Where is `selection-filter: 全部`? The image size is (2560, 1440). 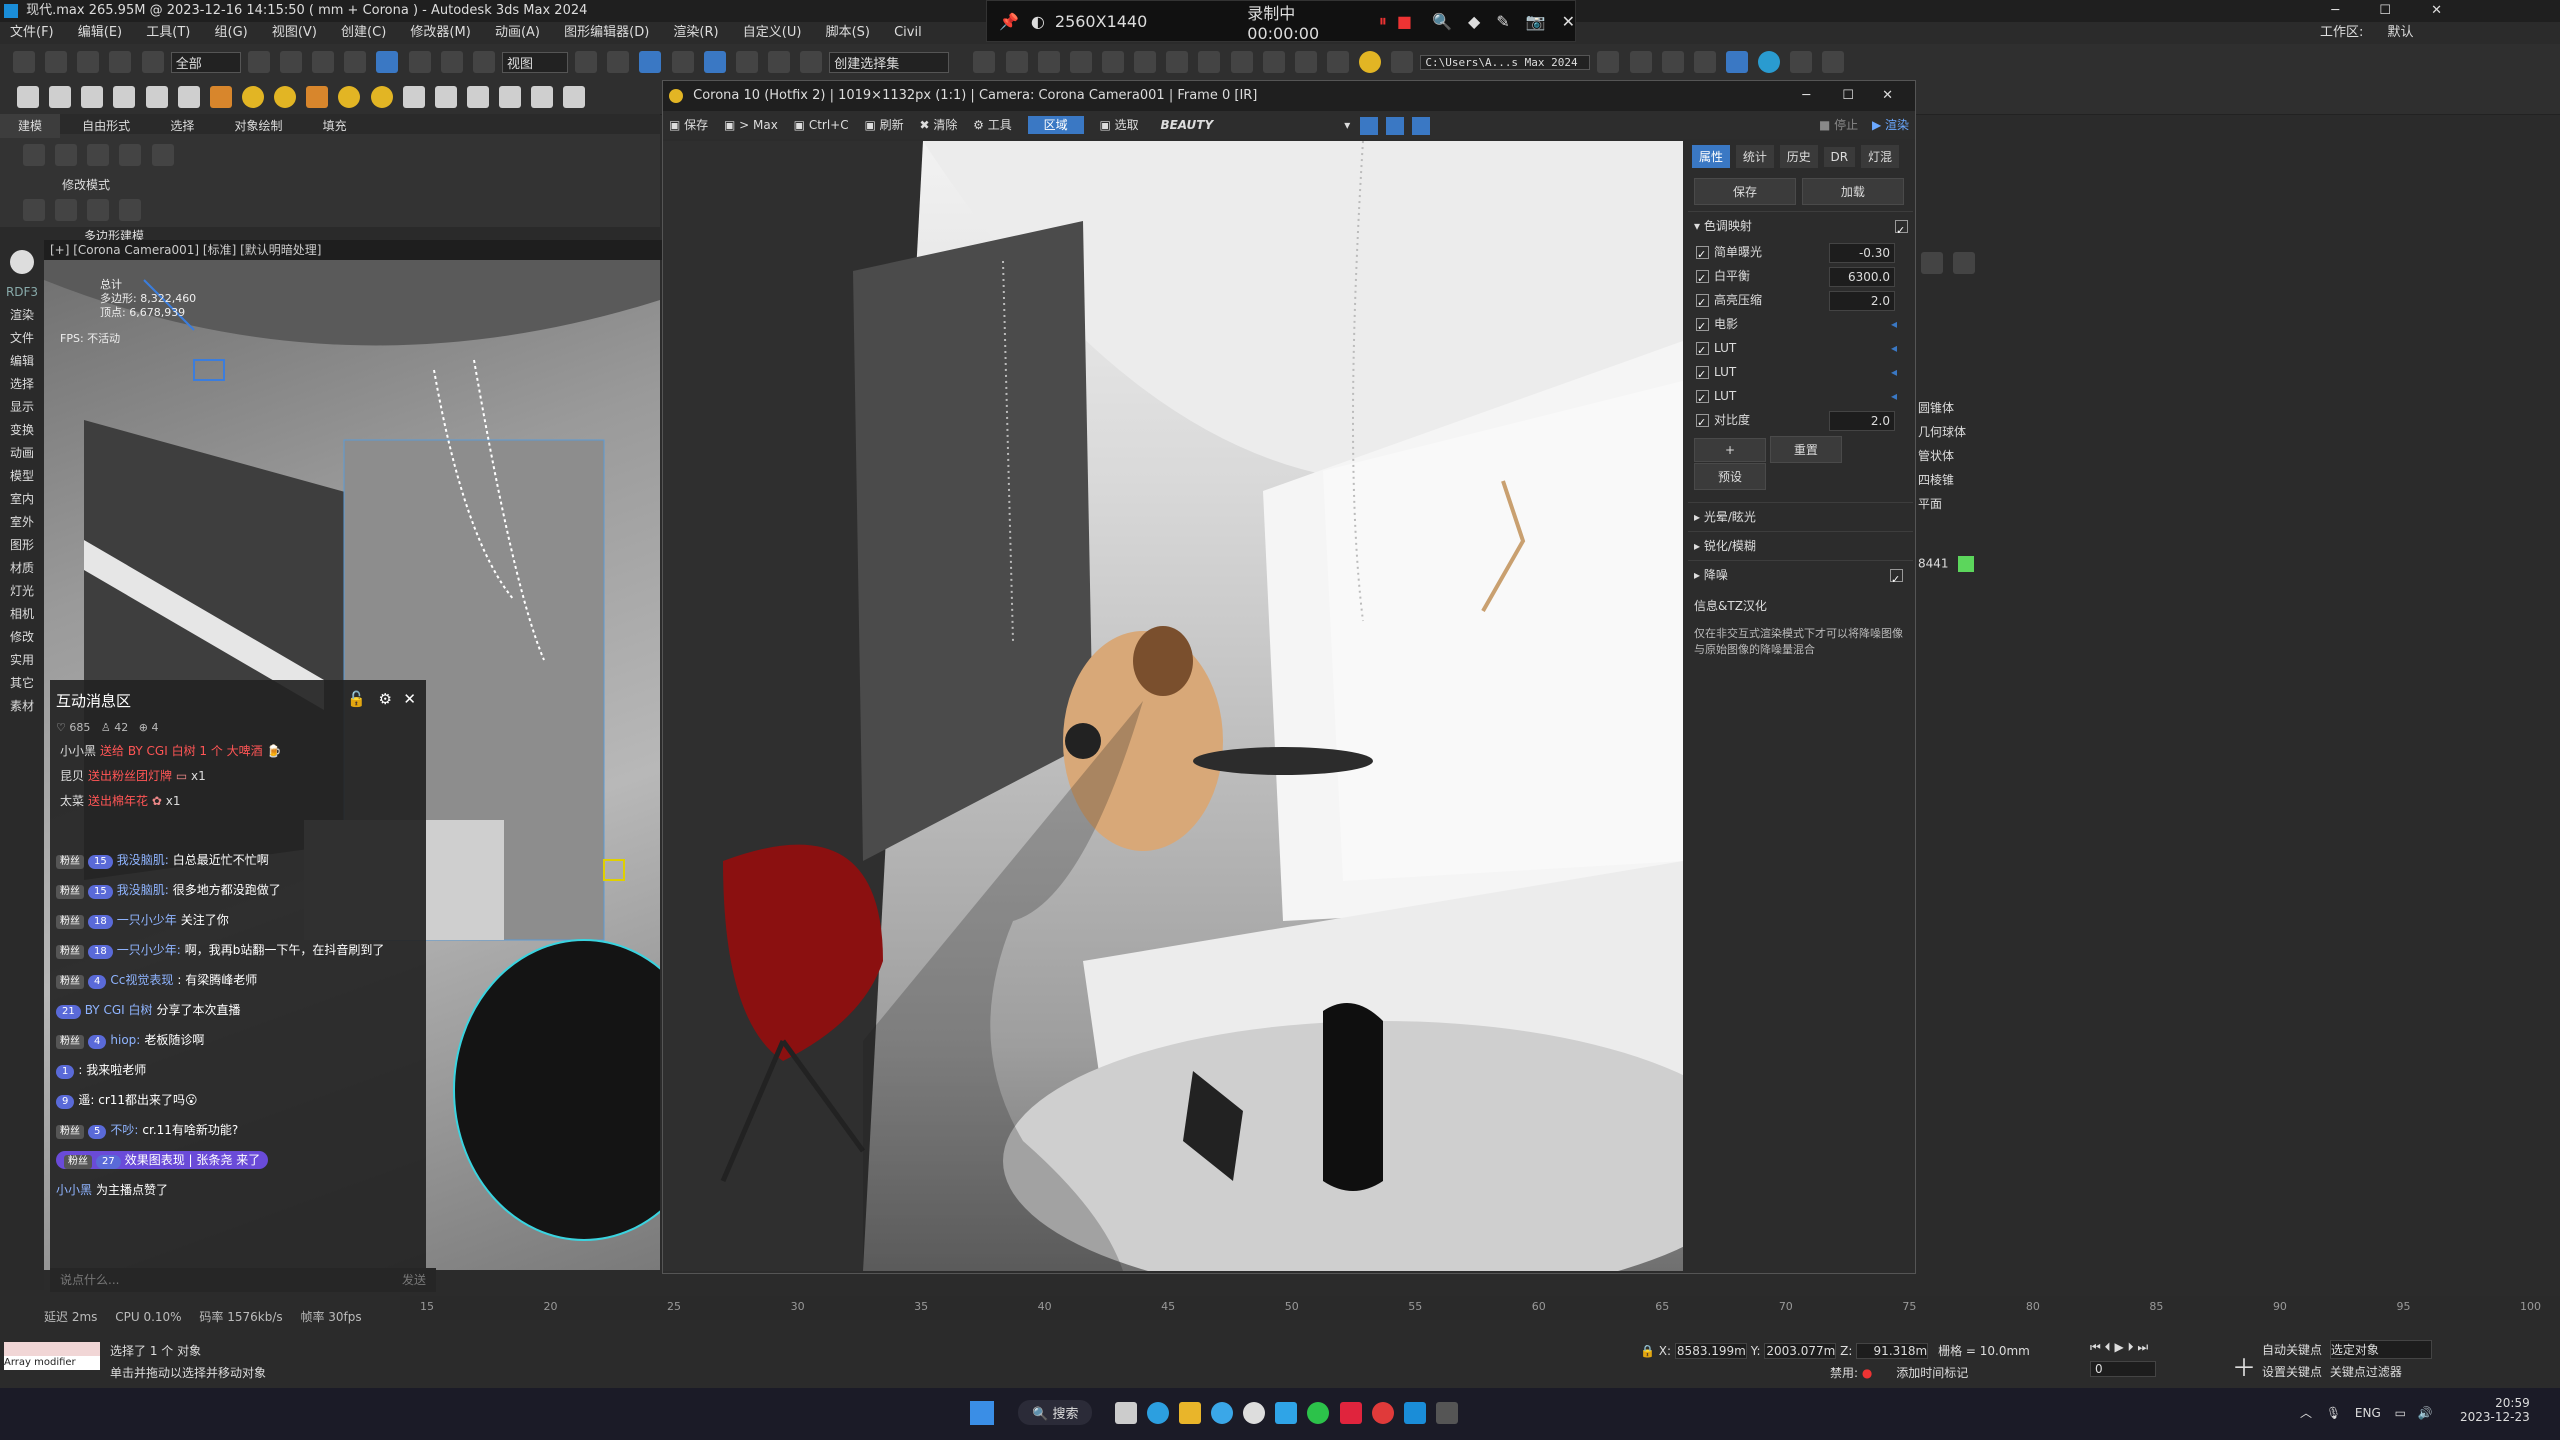 selection-filter: 全部 is located at coordinates (205, 62).